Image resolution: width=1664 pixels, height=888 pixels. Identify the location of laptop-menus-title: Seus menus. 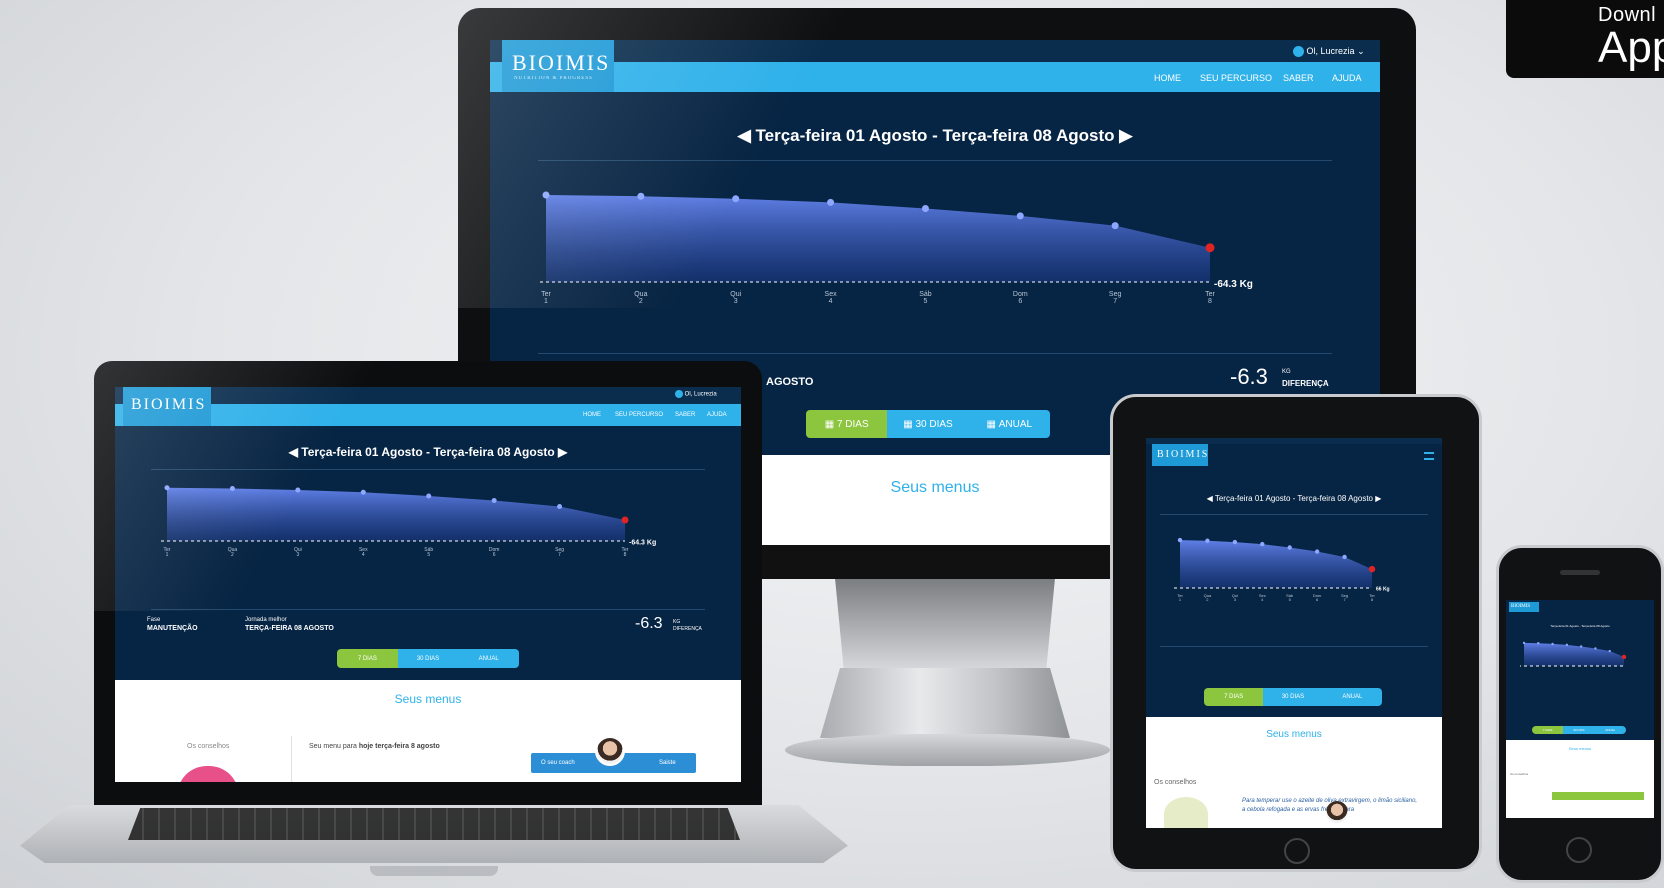
(428, 699).